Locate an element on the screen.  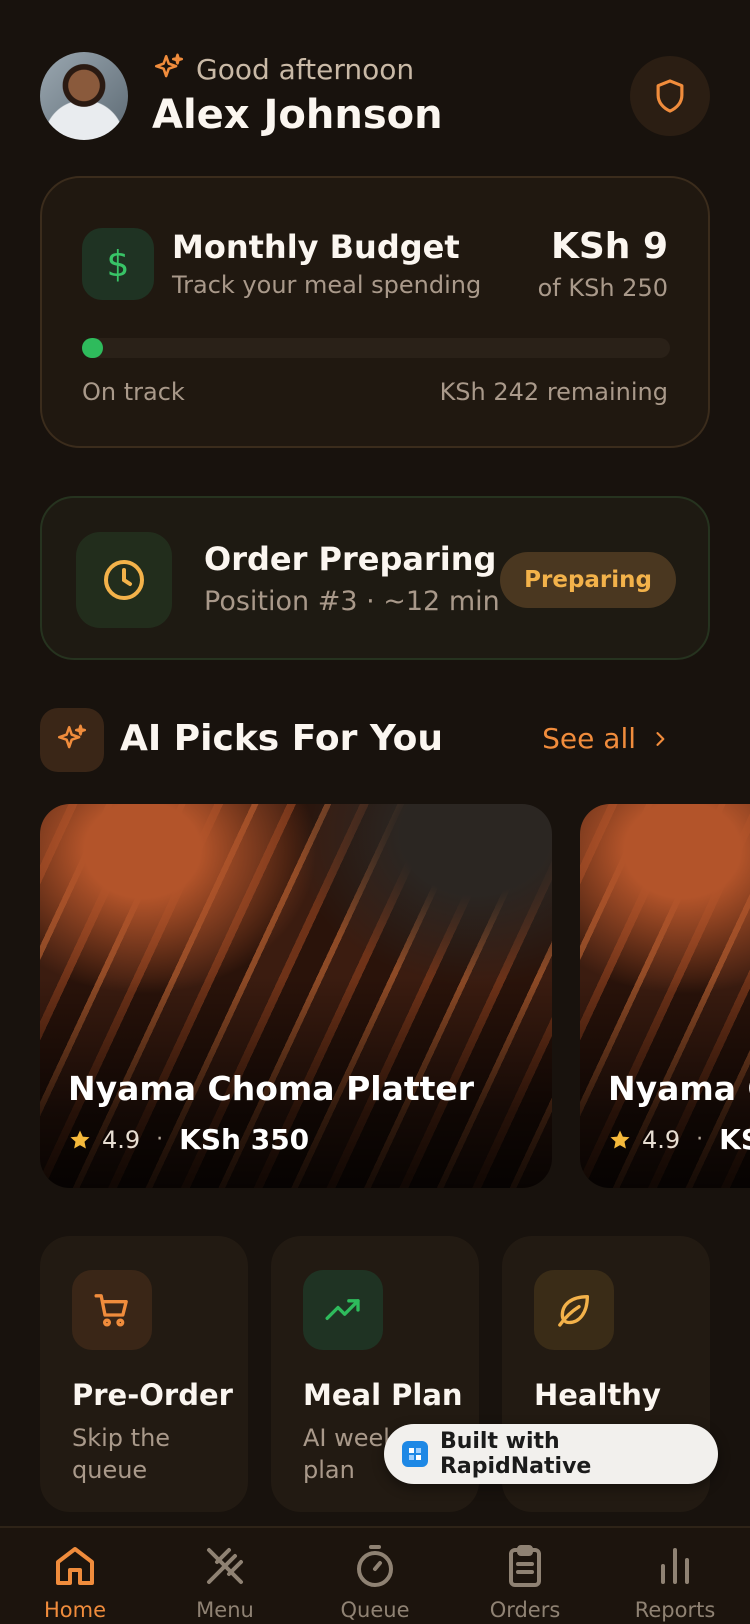
clipboard-icon is located at coordinates (525, 1566).